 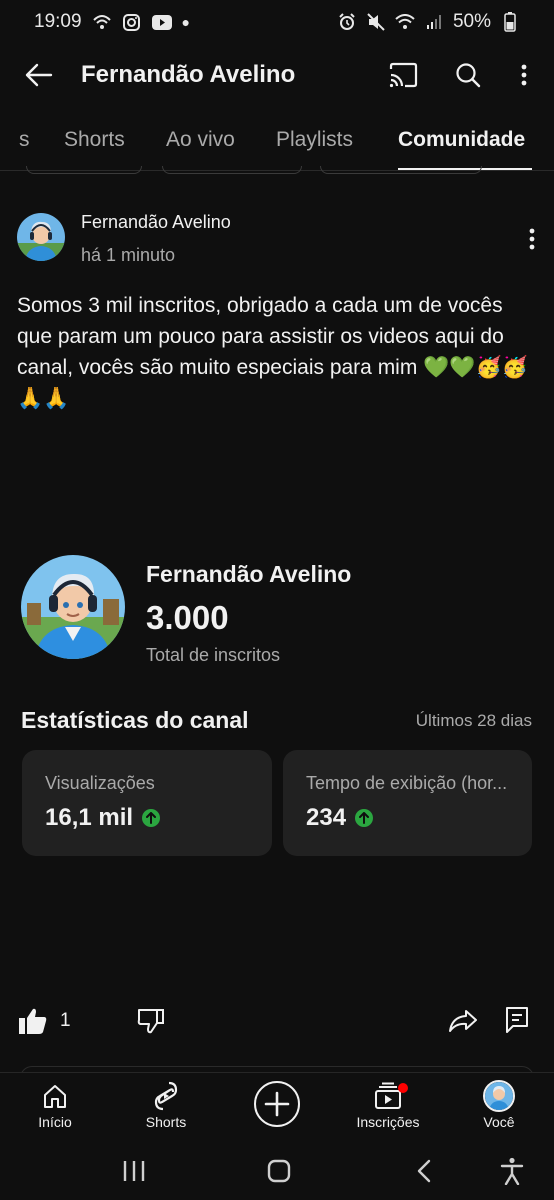 I want to click on nav-subscriptions: Inscrições, so click(x=388, y=1104).